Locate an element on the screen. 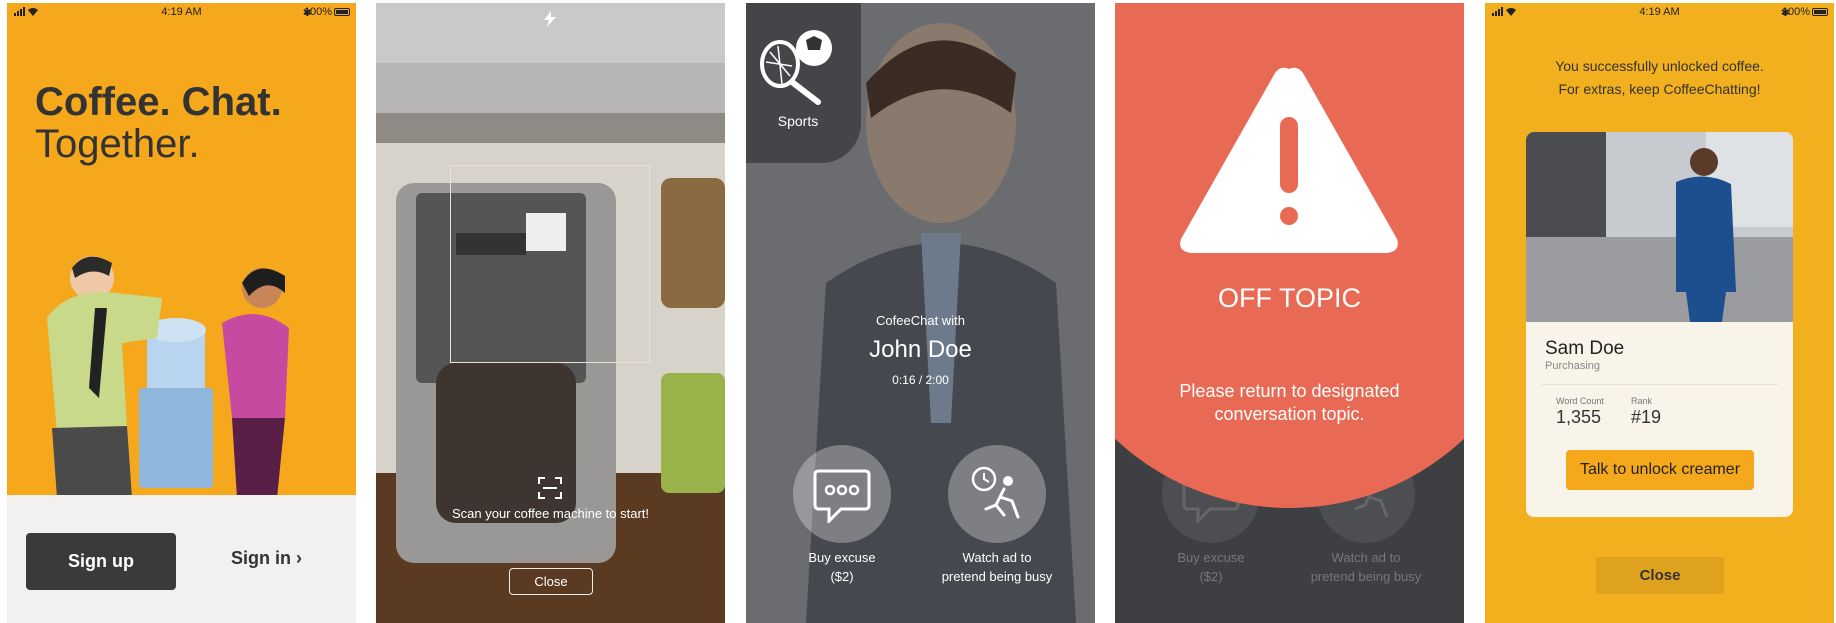  watch-ad-caption: Watch ad to pretend being busy is located at coordinates (997, 567).